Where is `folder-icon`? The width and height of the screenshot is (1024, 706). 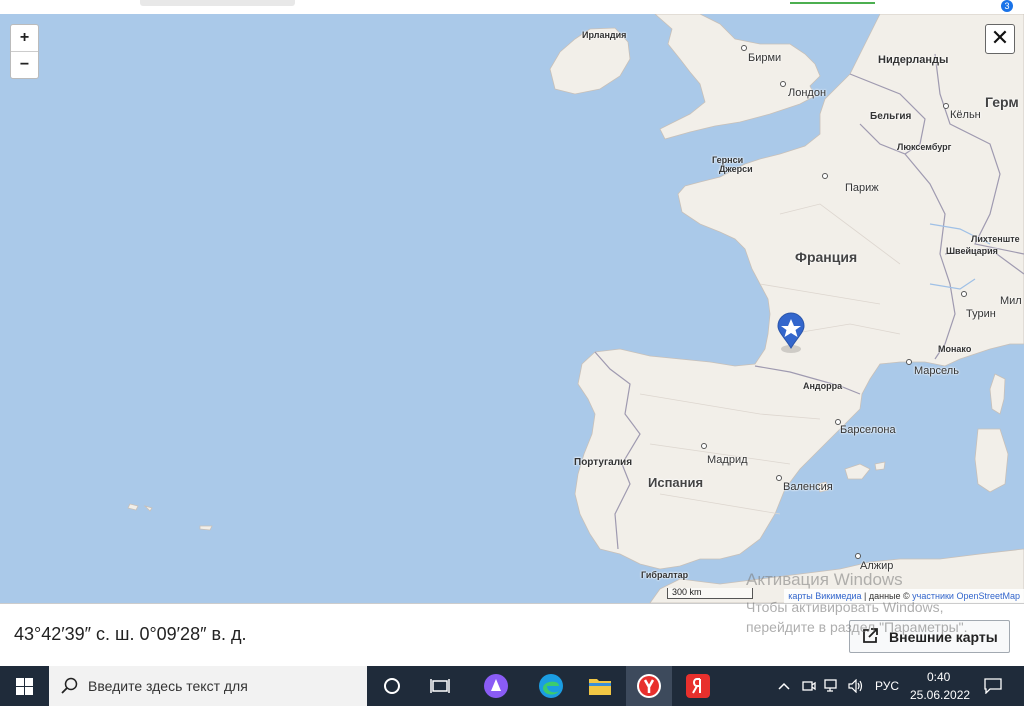
folder-icon is located at coordinates (600, 687).